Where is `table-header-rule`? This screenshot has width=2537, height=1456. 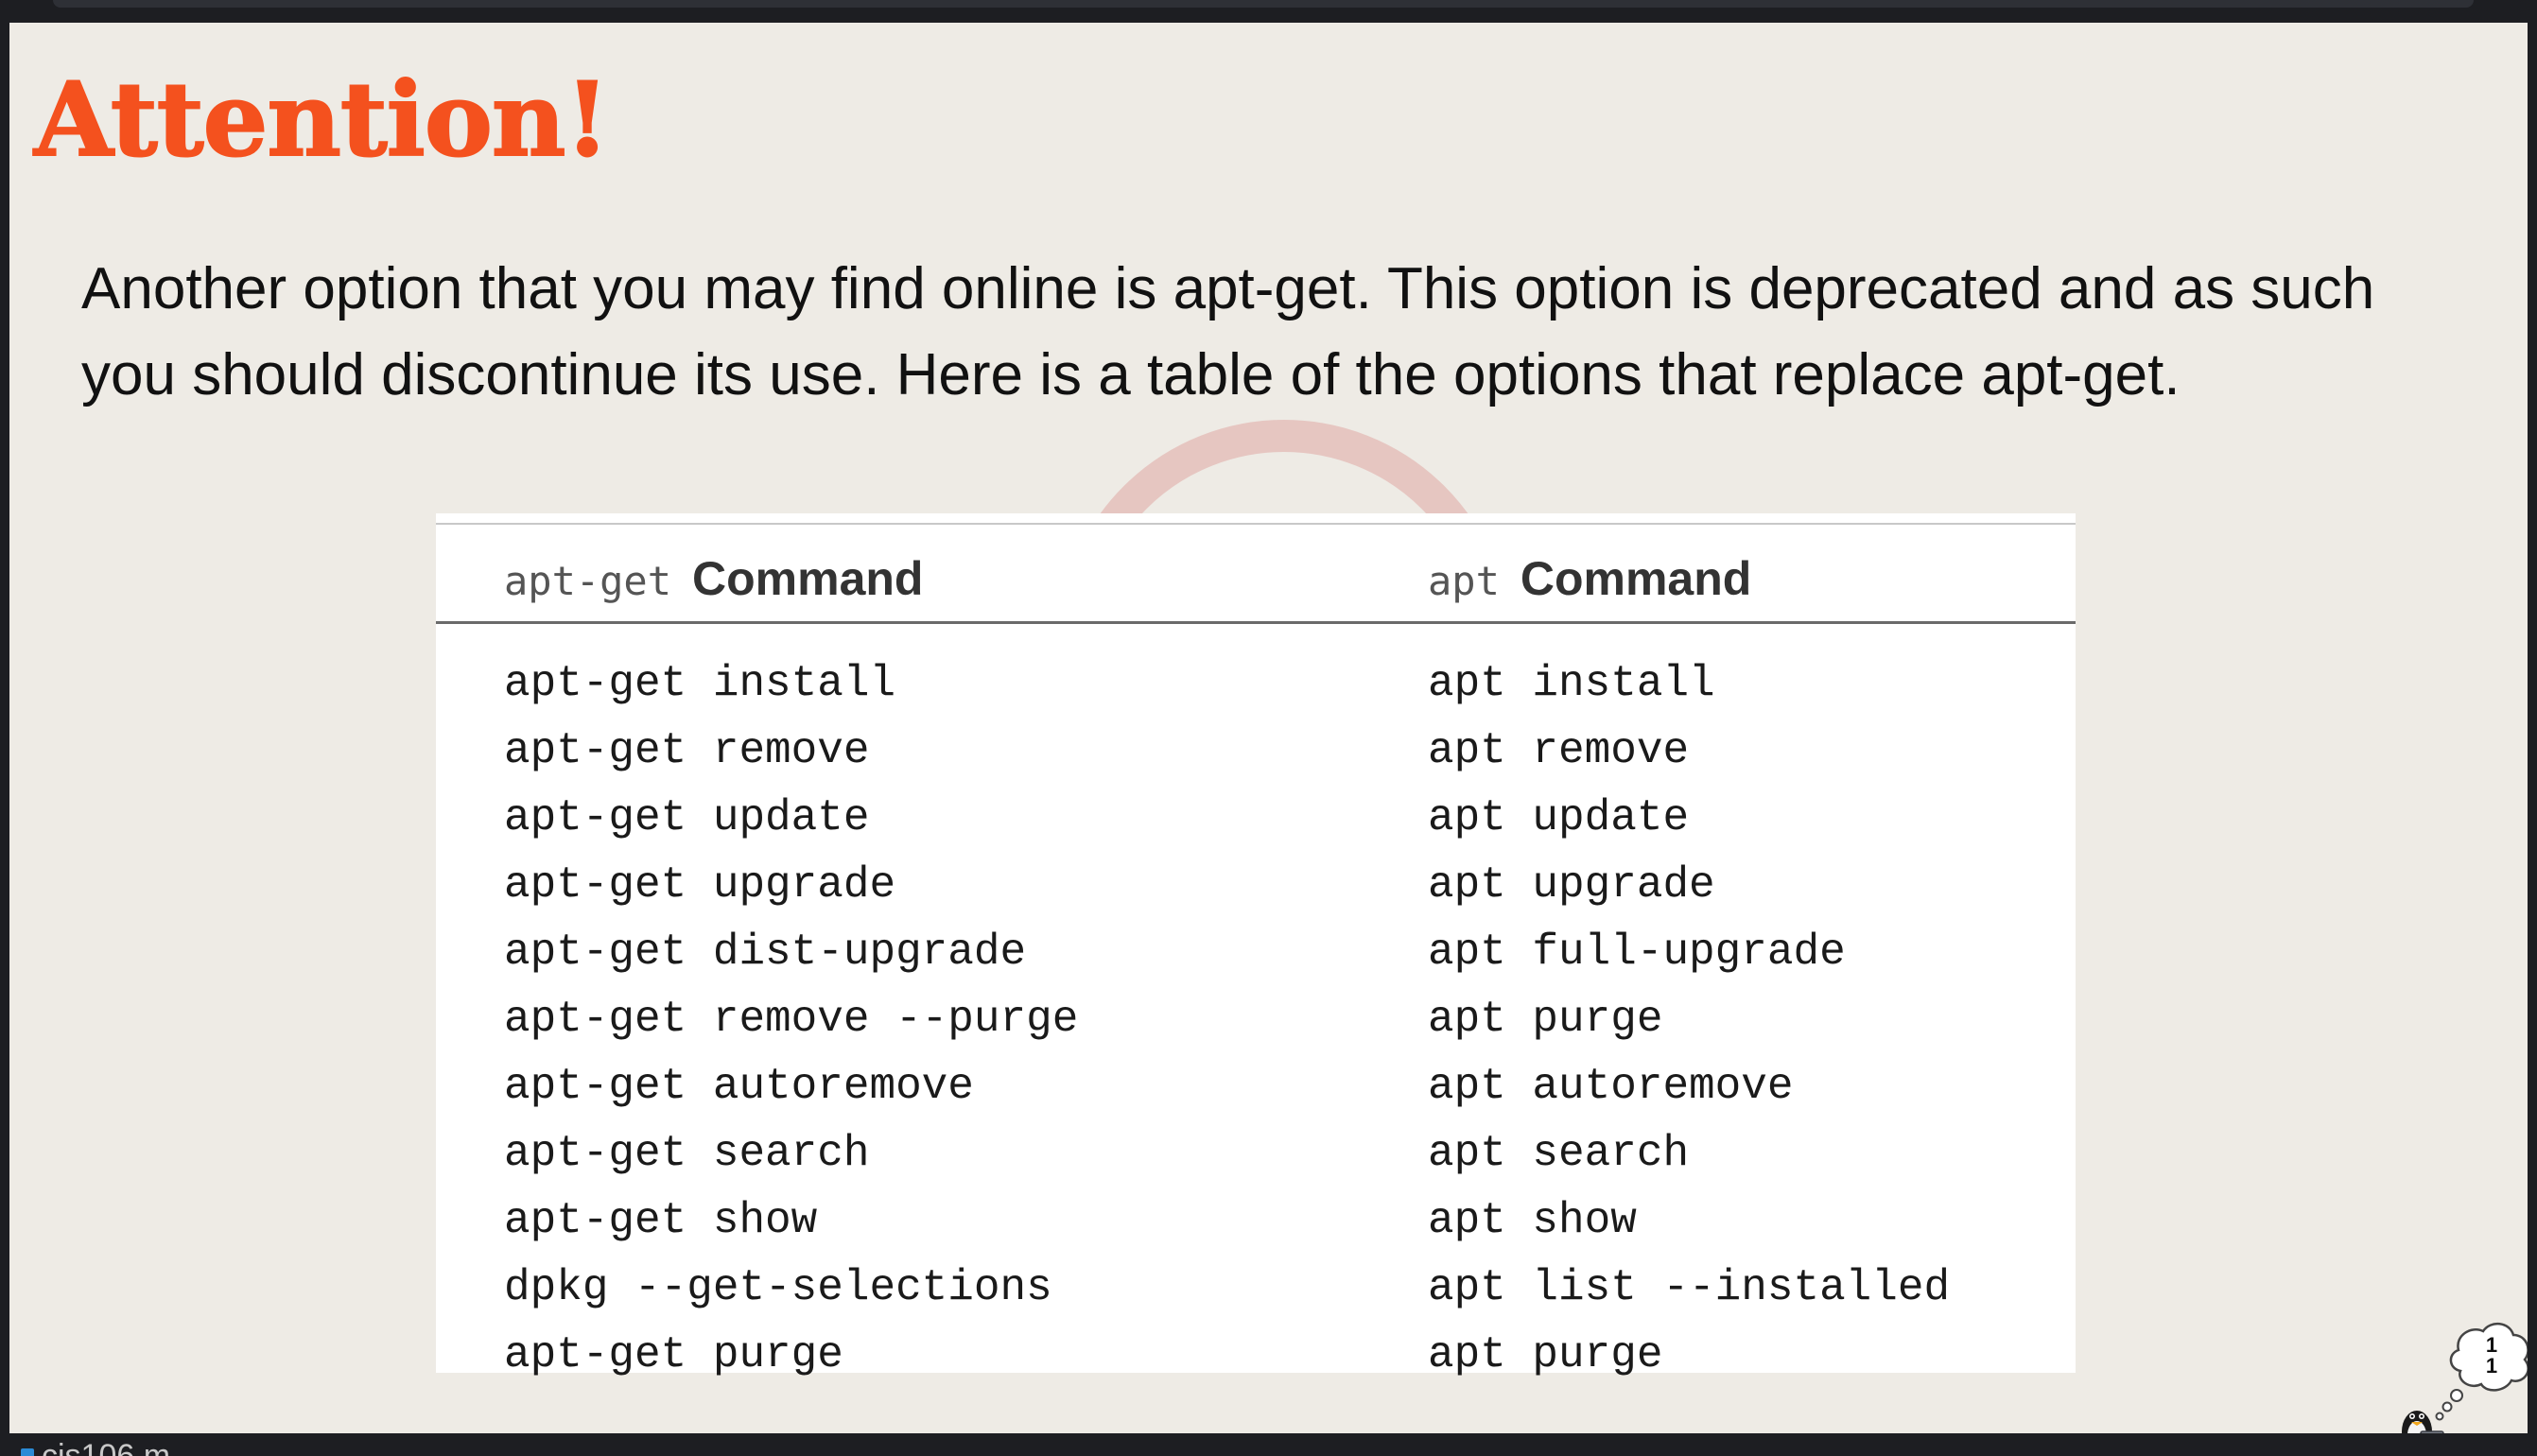 table-header-rule is located at coordinates (1256, 622).